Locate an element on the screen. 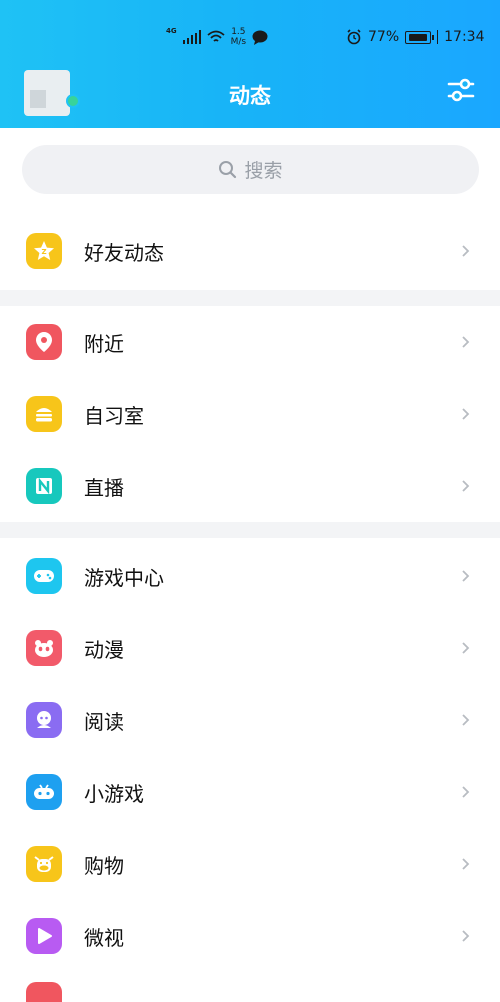 The image size is (500, 1002). svg-text: Z is located at coordinates (43, 252).